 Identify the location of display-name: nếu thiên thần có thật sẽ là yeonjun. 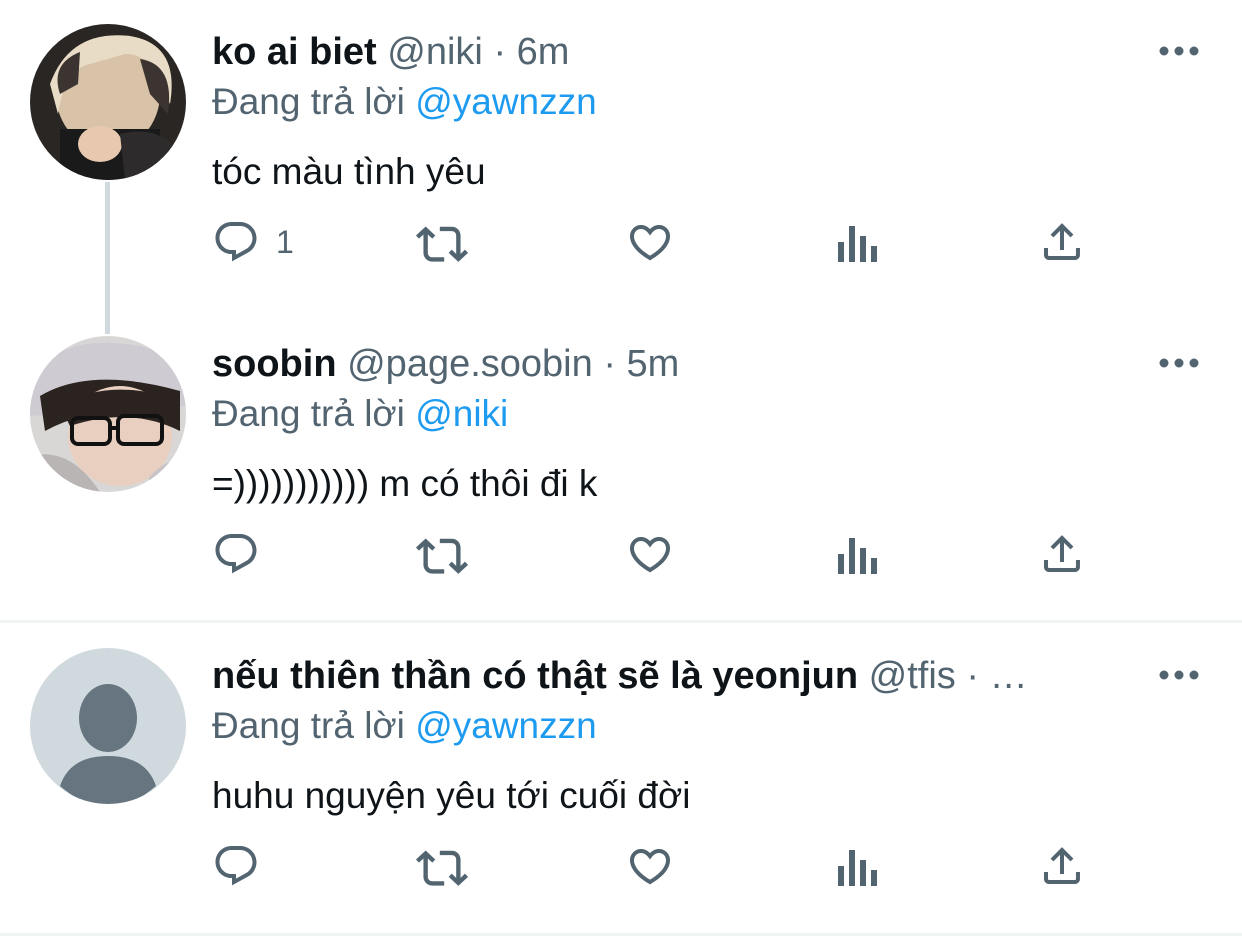
(535, 676).